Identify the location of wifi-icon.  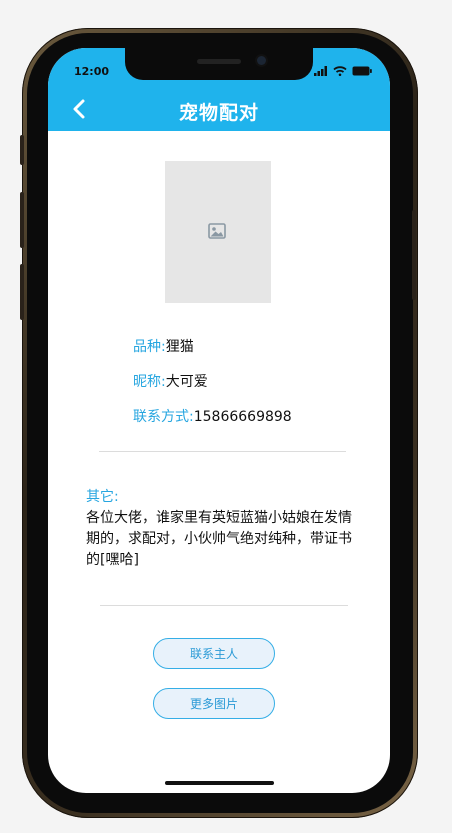
(340, 71).